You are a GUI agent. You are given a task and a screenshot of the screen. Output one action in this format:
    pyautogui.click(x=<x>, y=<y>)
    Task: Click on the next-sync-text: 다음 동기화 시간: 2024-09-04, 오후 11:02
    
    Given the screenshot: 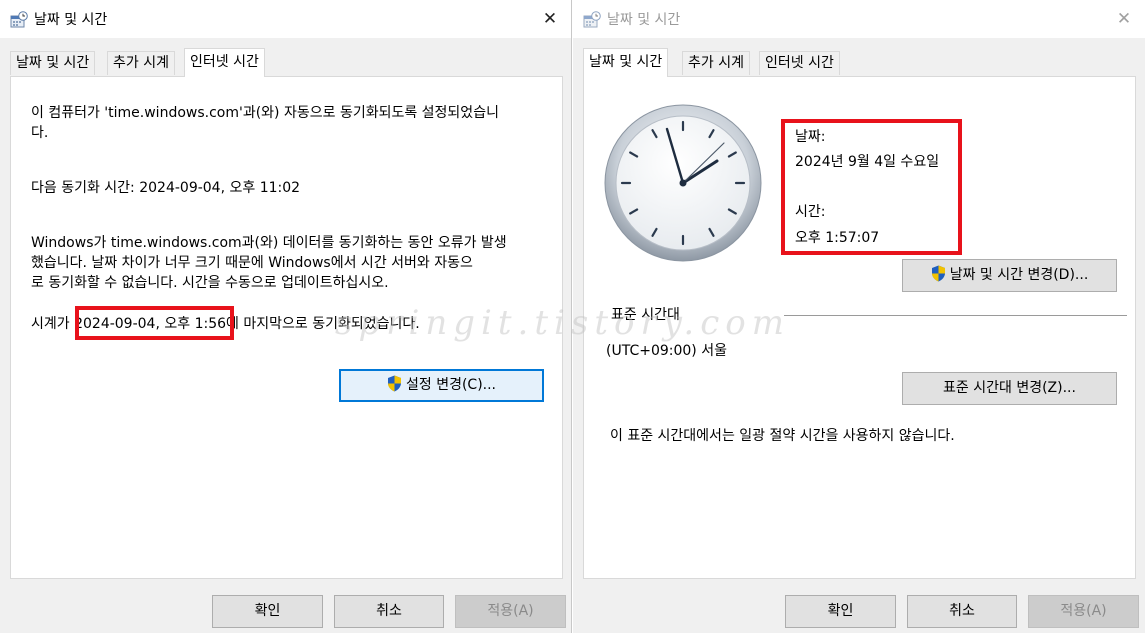 What is the action you would take?
    pyautogui.click(x=166, y=188)
    